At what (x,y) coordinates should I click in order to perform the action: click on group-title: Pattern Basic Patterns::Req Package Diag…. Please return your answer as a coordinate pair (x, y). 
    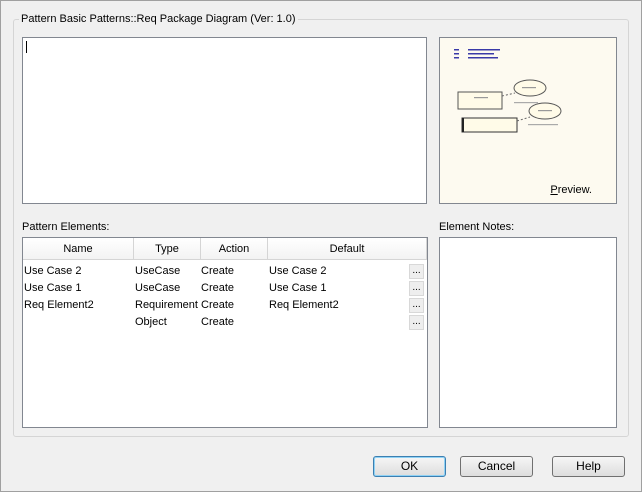
    Looking at the image, I should click on (158, 19).